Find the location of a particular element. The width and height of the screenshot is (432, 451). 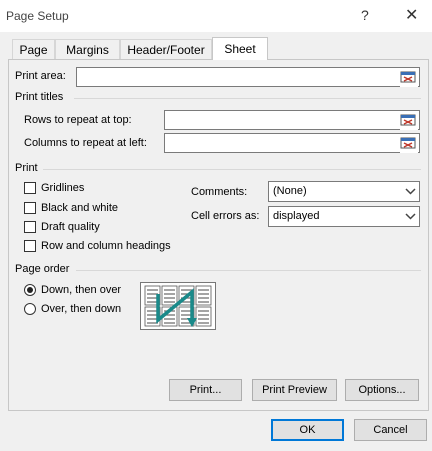

title-bar: Page Setup ? ✕ is located at coordinates (216, 16).